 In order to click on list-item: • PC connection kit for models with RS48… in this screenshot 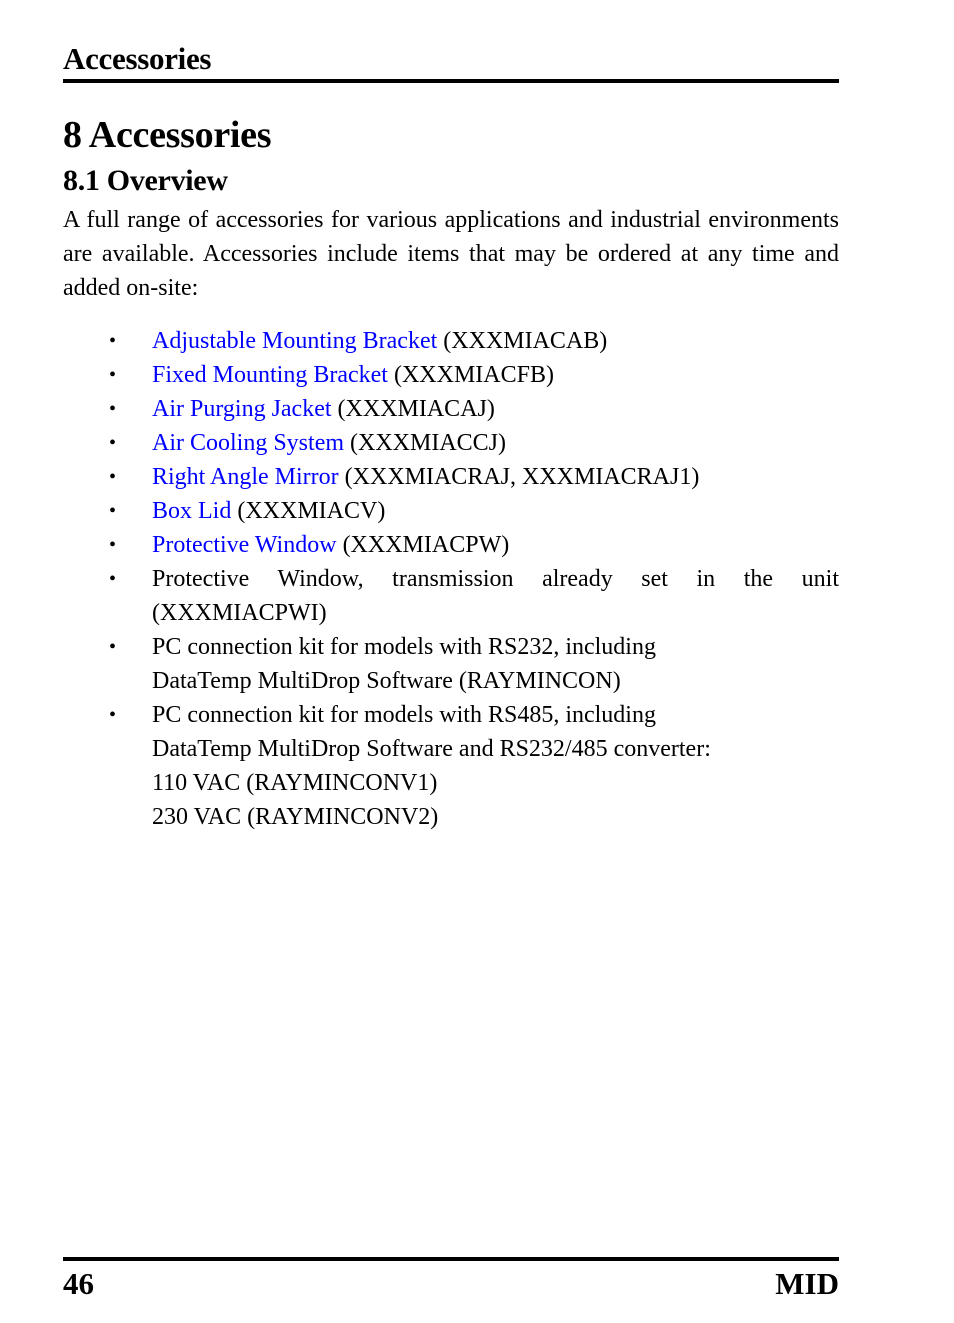, I will do `click(451, 766)`.